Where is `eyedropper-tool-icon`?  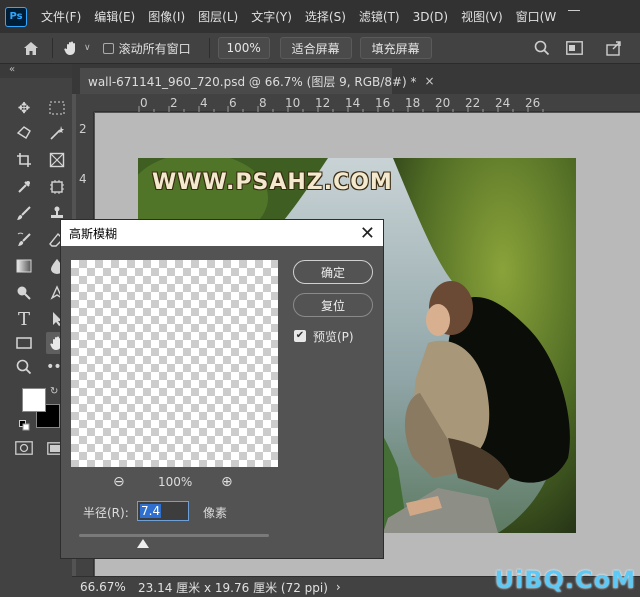
eyedropper-tool-icon is located at coordinates (24, 187).